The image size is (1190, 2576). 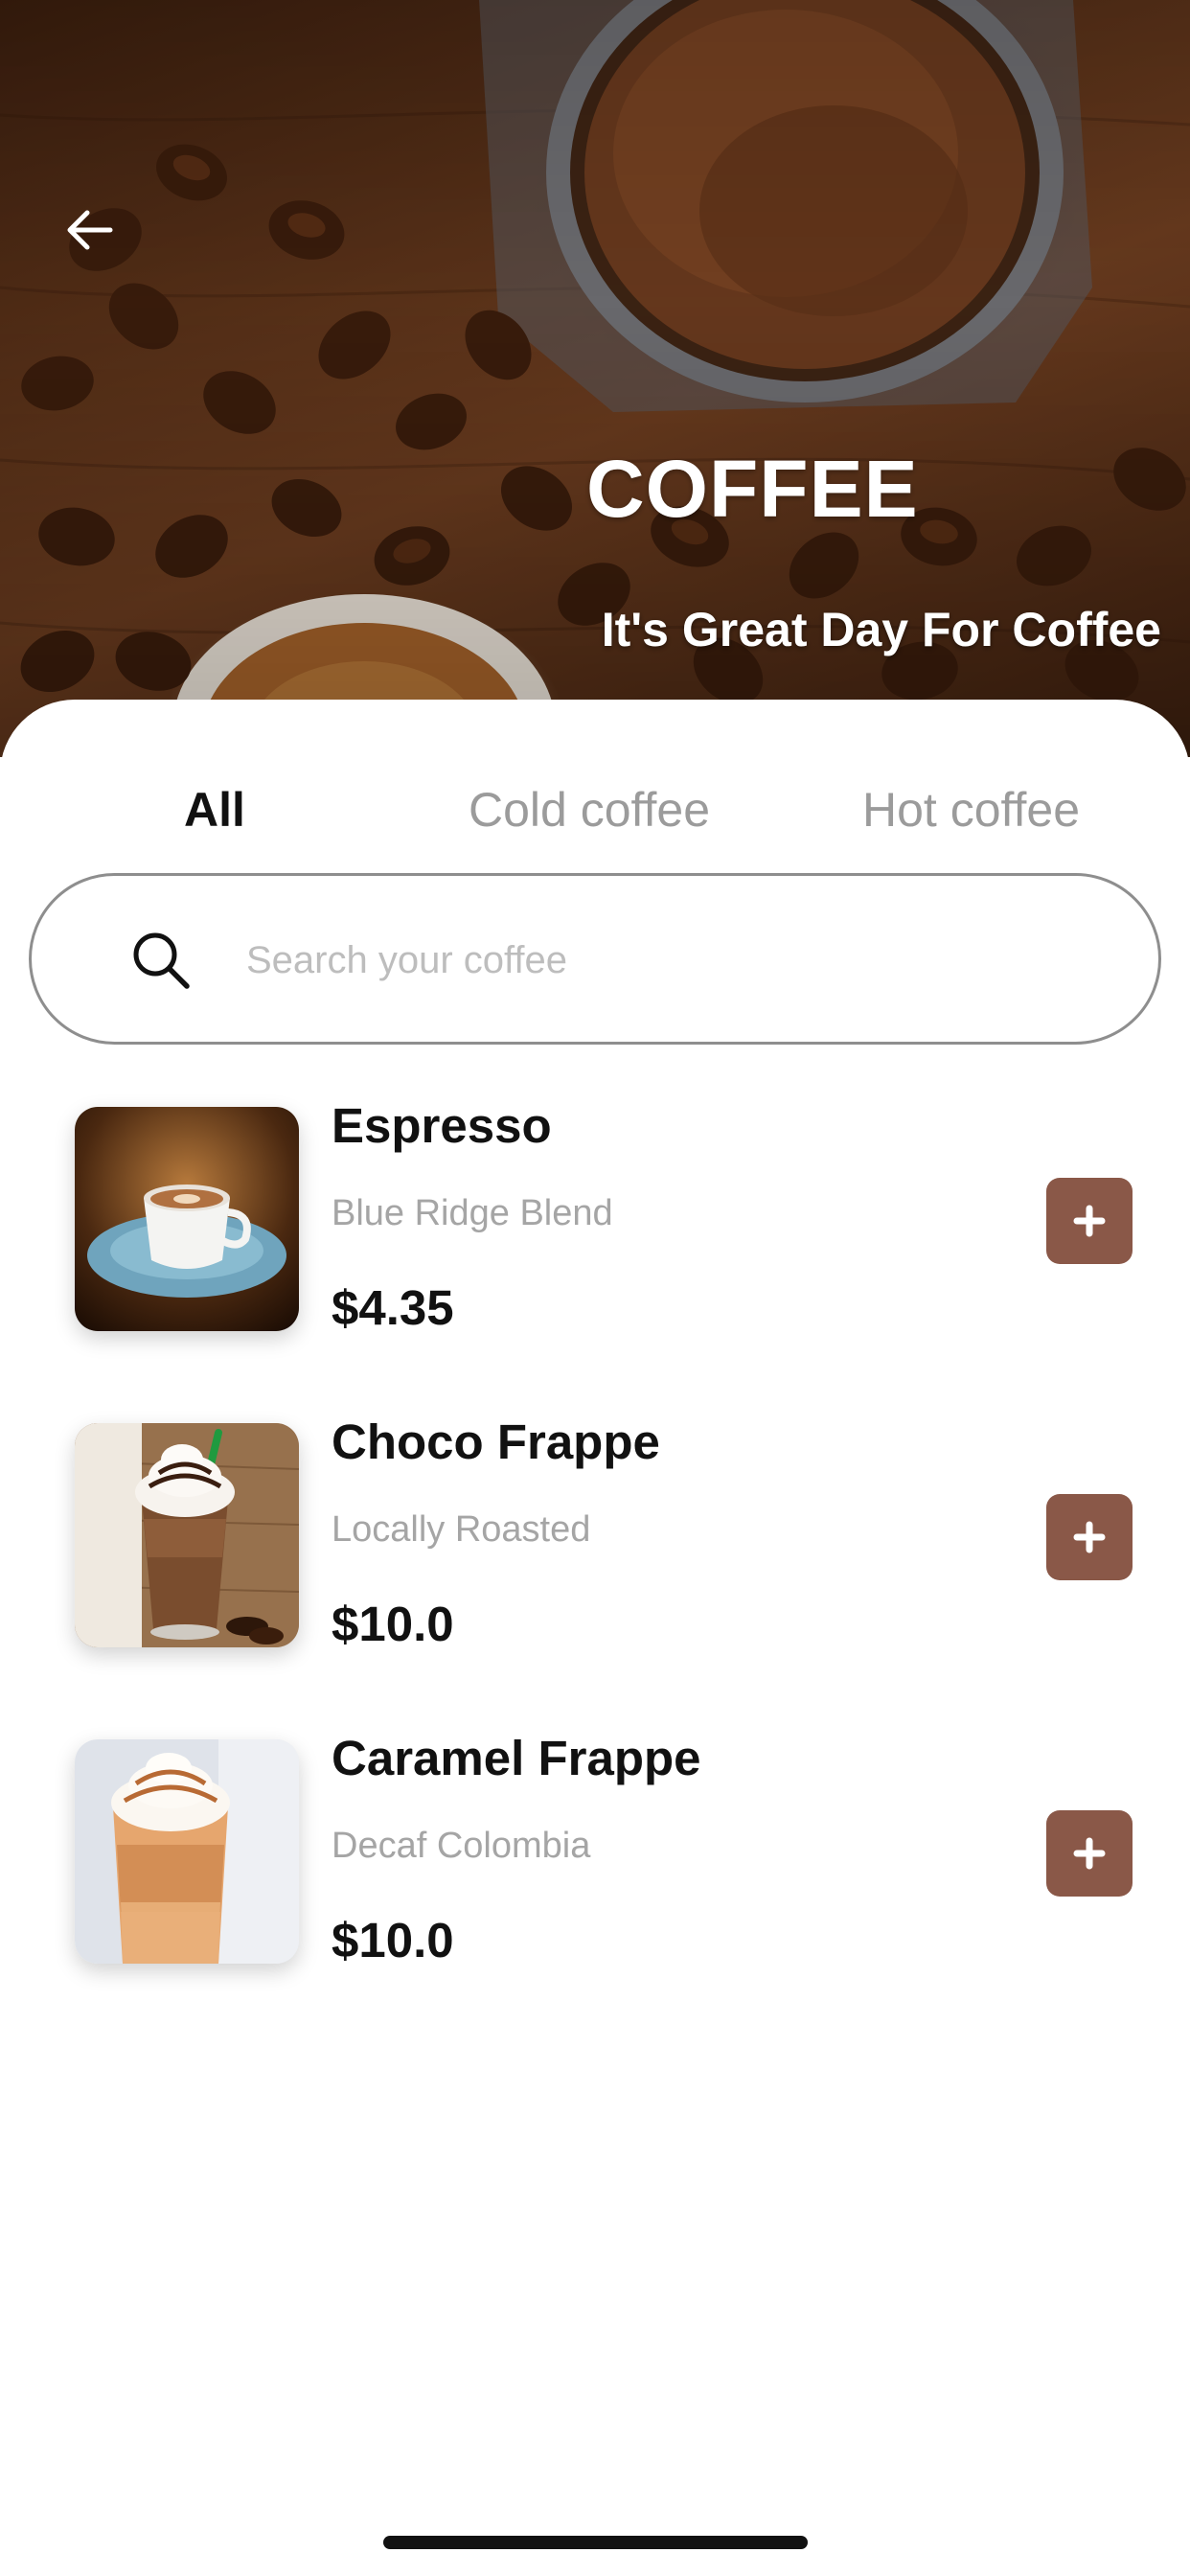 I want to click on back-button, so click(x=89, y=230).